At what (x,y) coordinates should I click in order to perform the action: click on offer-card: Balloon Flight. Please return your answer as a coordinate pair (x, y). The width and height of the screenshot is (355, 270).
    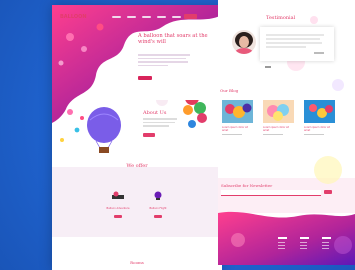
    Looking at the image, I should click on (158, 201).